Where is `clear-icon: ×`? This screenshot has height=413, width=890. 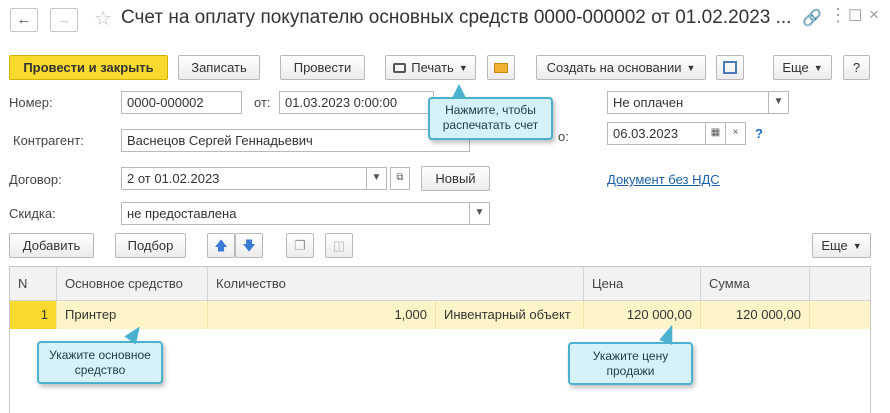
clear-icon: × is located at coordinates (735, 132).